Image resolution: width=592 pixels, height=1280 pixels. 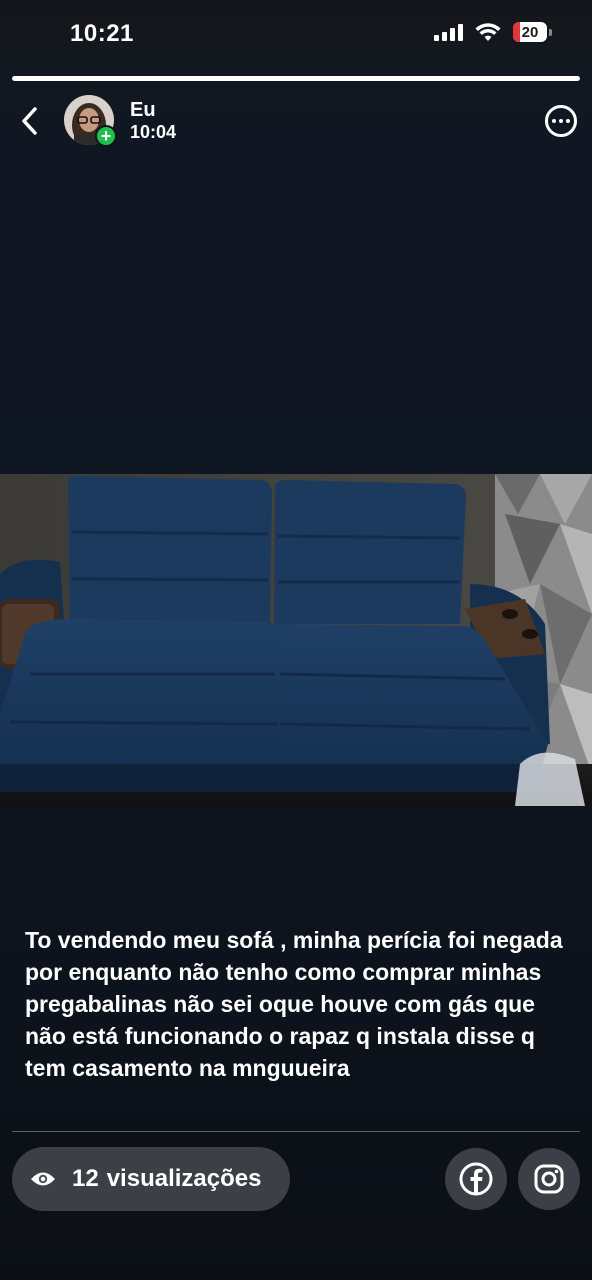 I want to click on divider, so click(x=296, y=1131).